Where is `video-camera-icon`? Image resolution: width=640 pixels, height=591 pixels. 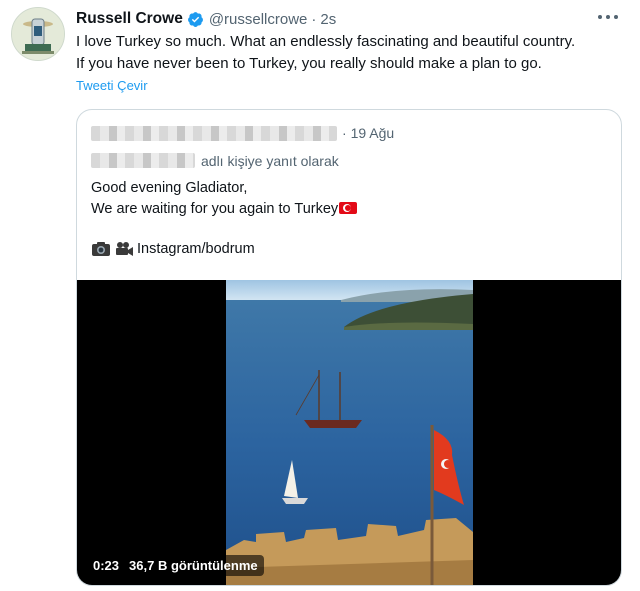 video-camera-icon is located at coordinates (124, 249).